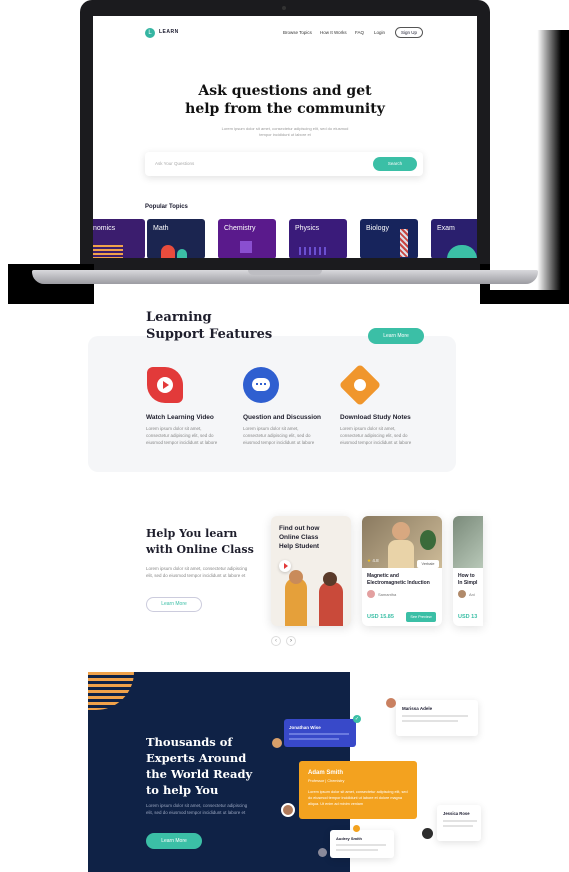  Describe the element at coordinates (169, 32) in the screenshot. I see `brand-name: LEARN` at that location.